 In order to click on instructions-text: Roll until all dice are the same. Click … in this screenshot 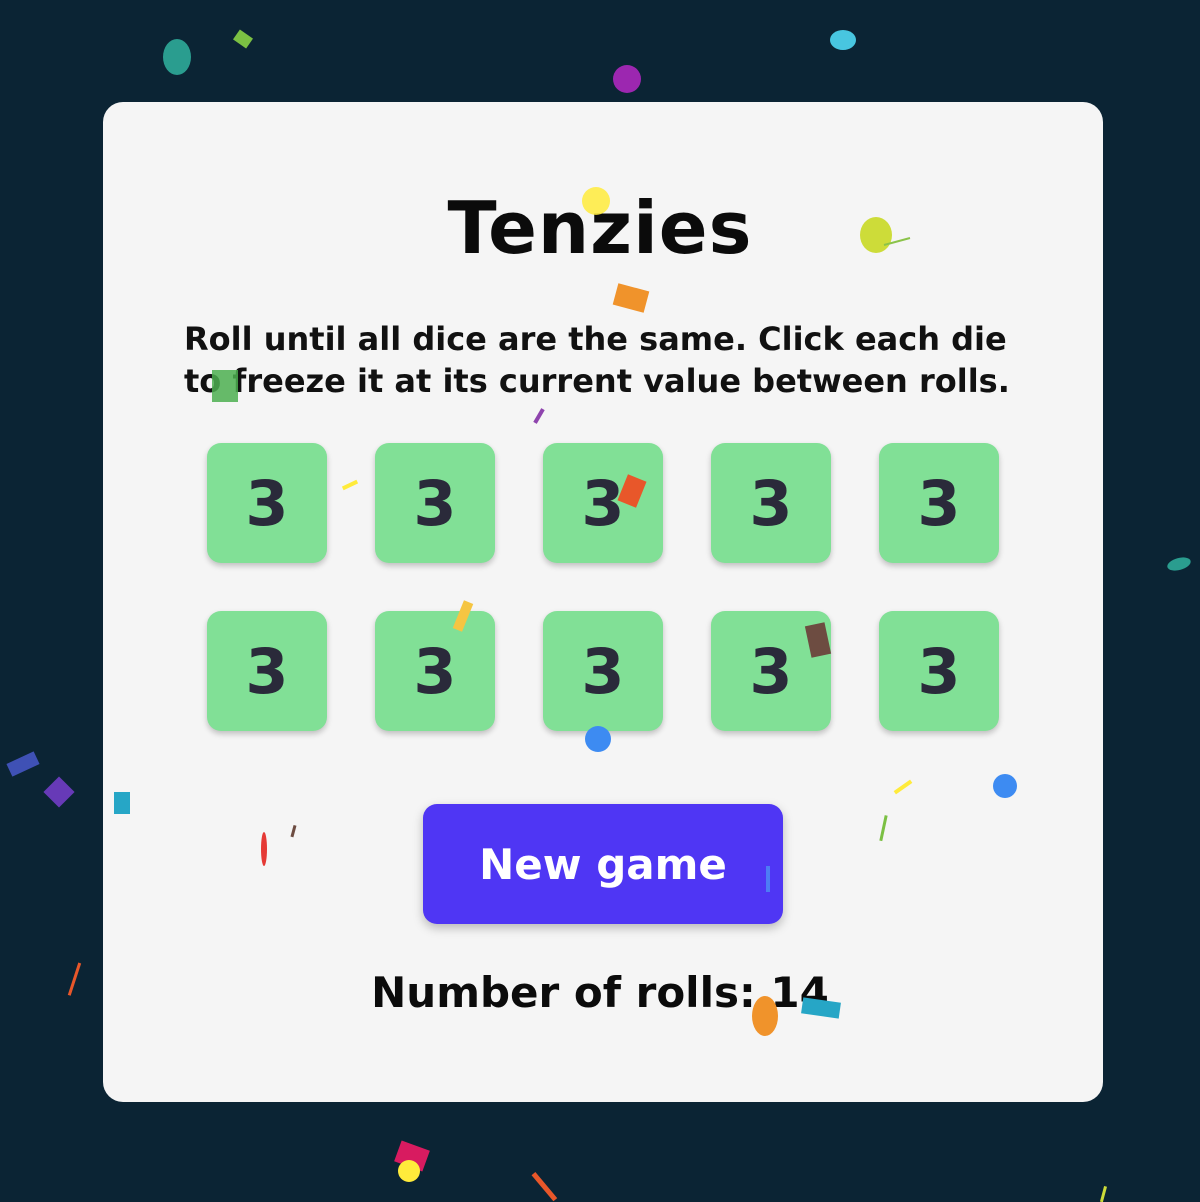, I will do `click(597, 360)`.